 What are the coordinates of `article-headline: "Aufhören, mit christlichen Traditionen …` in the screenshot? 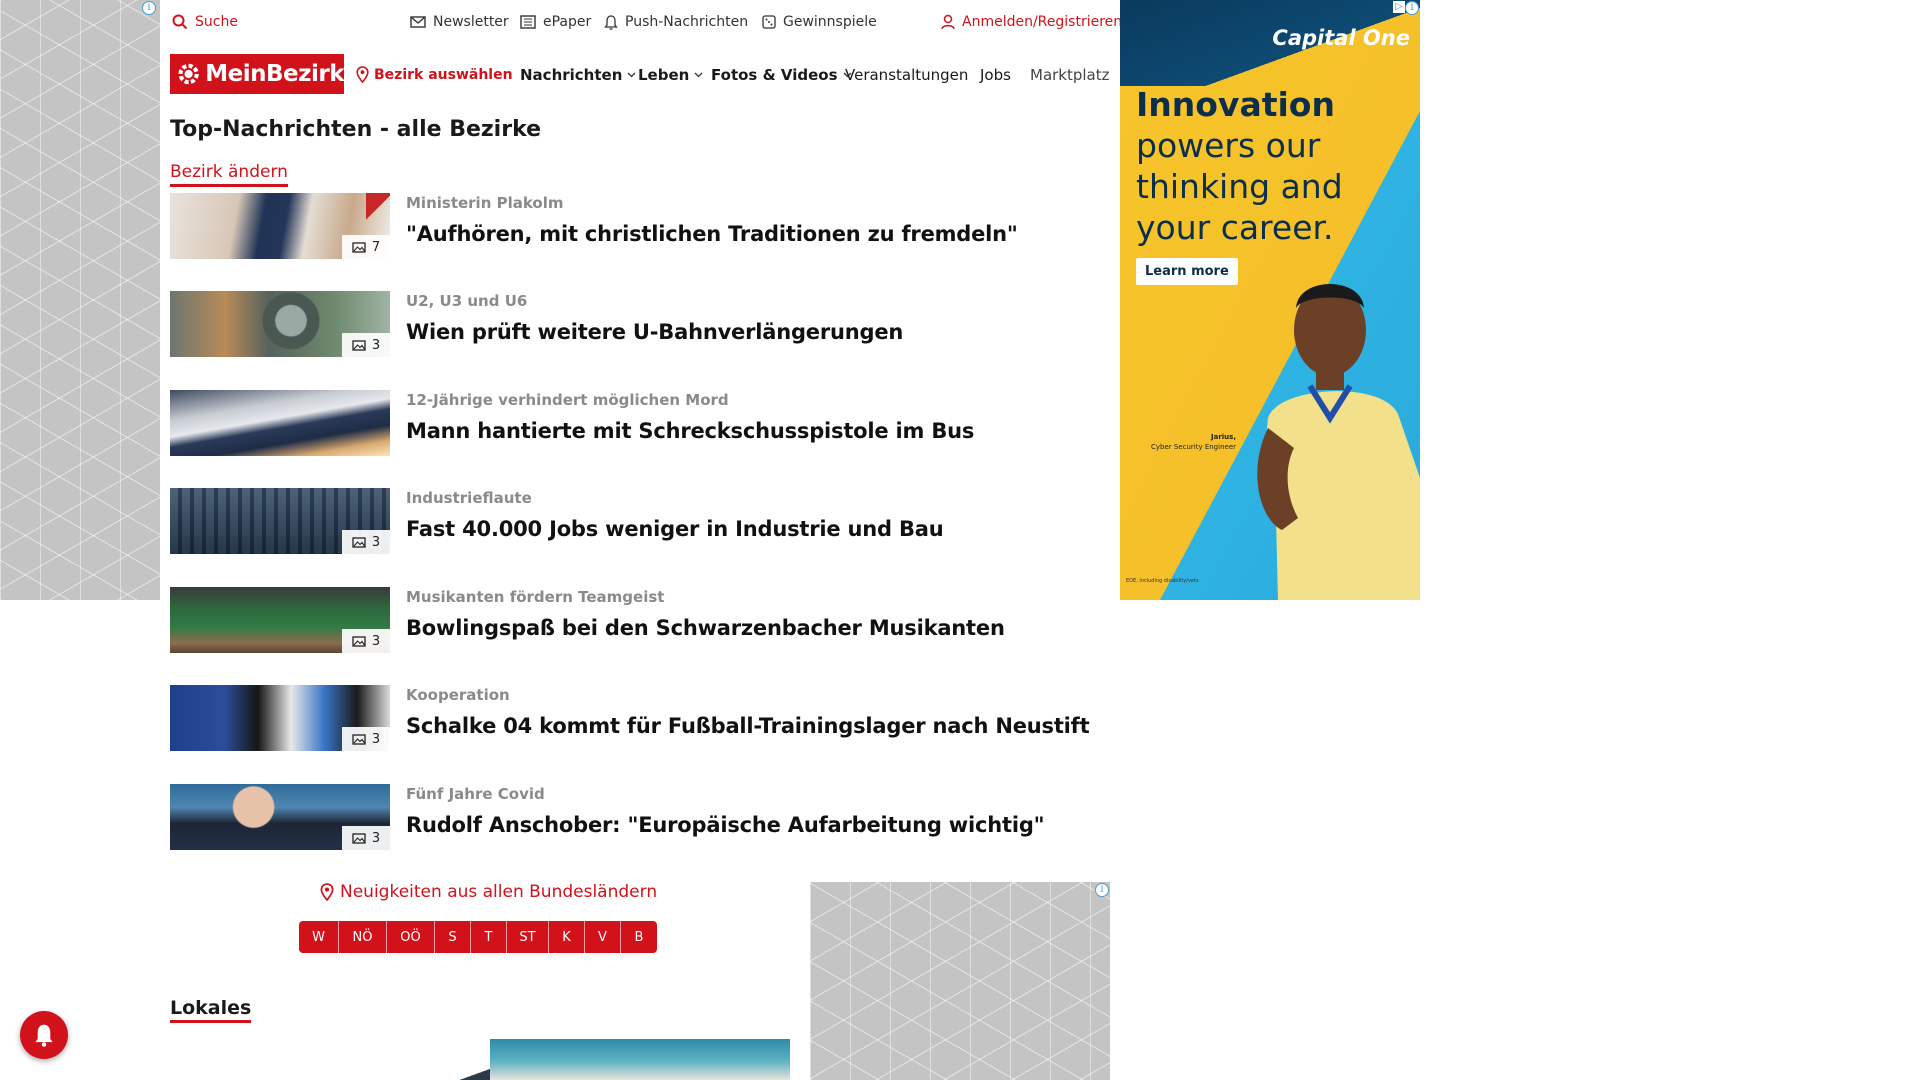 It's located at (712, 234).